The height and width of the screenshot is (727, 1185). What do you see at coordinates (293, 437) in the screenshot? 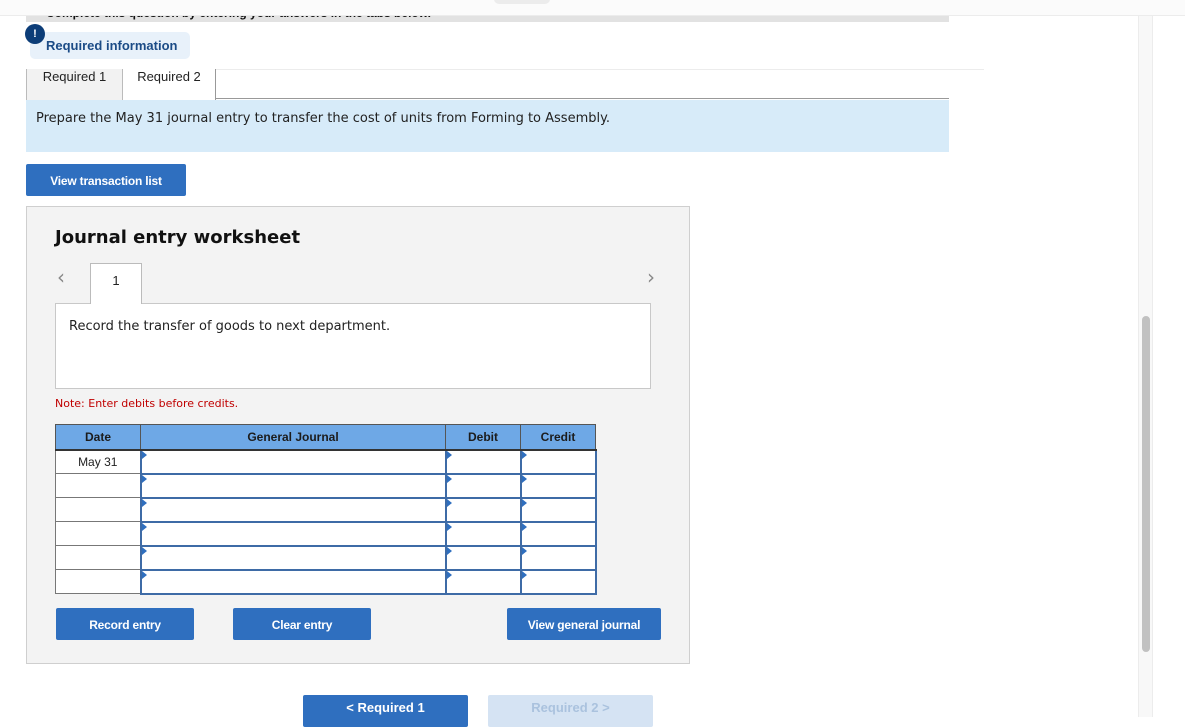
I see `header-general-journal: General Journal` at bounding box center [293, 437].